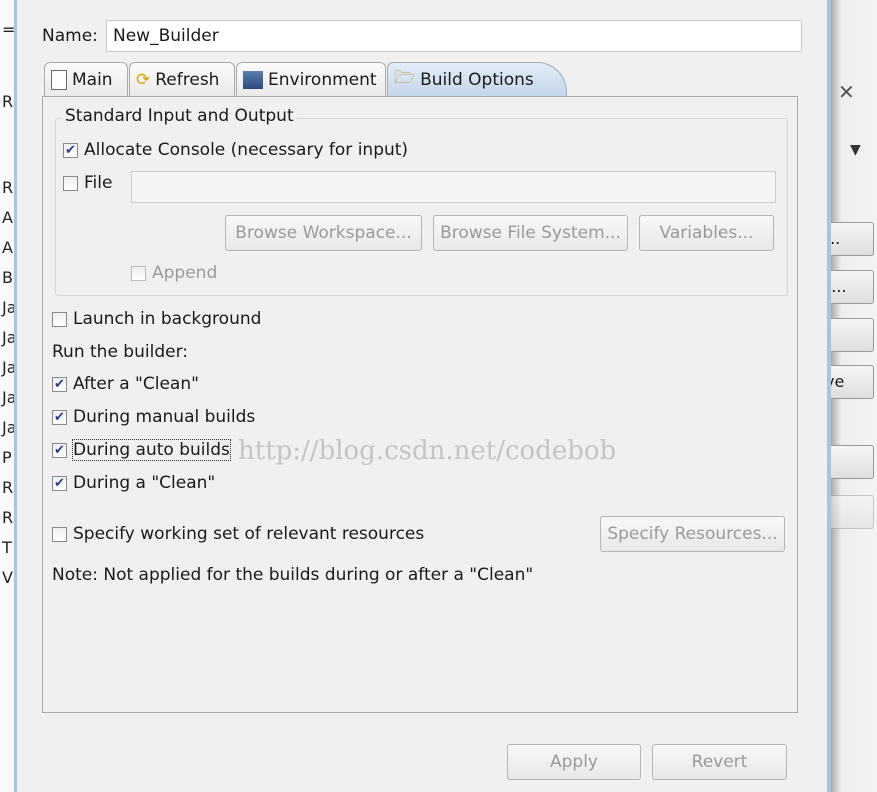 Image resolution: width=877 pixels, height=792 pixels. Describe the element at coordinates (179, 116) in the screenshot. I see `group-title: Standard Input and Output` at that location.